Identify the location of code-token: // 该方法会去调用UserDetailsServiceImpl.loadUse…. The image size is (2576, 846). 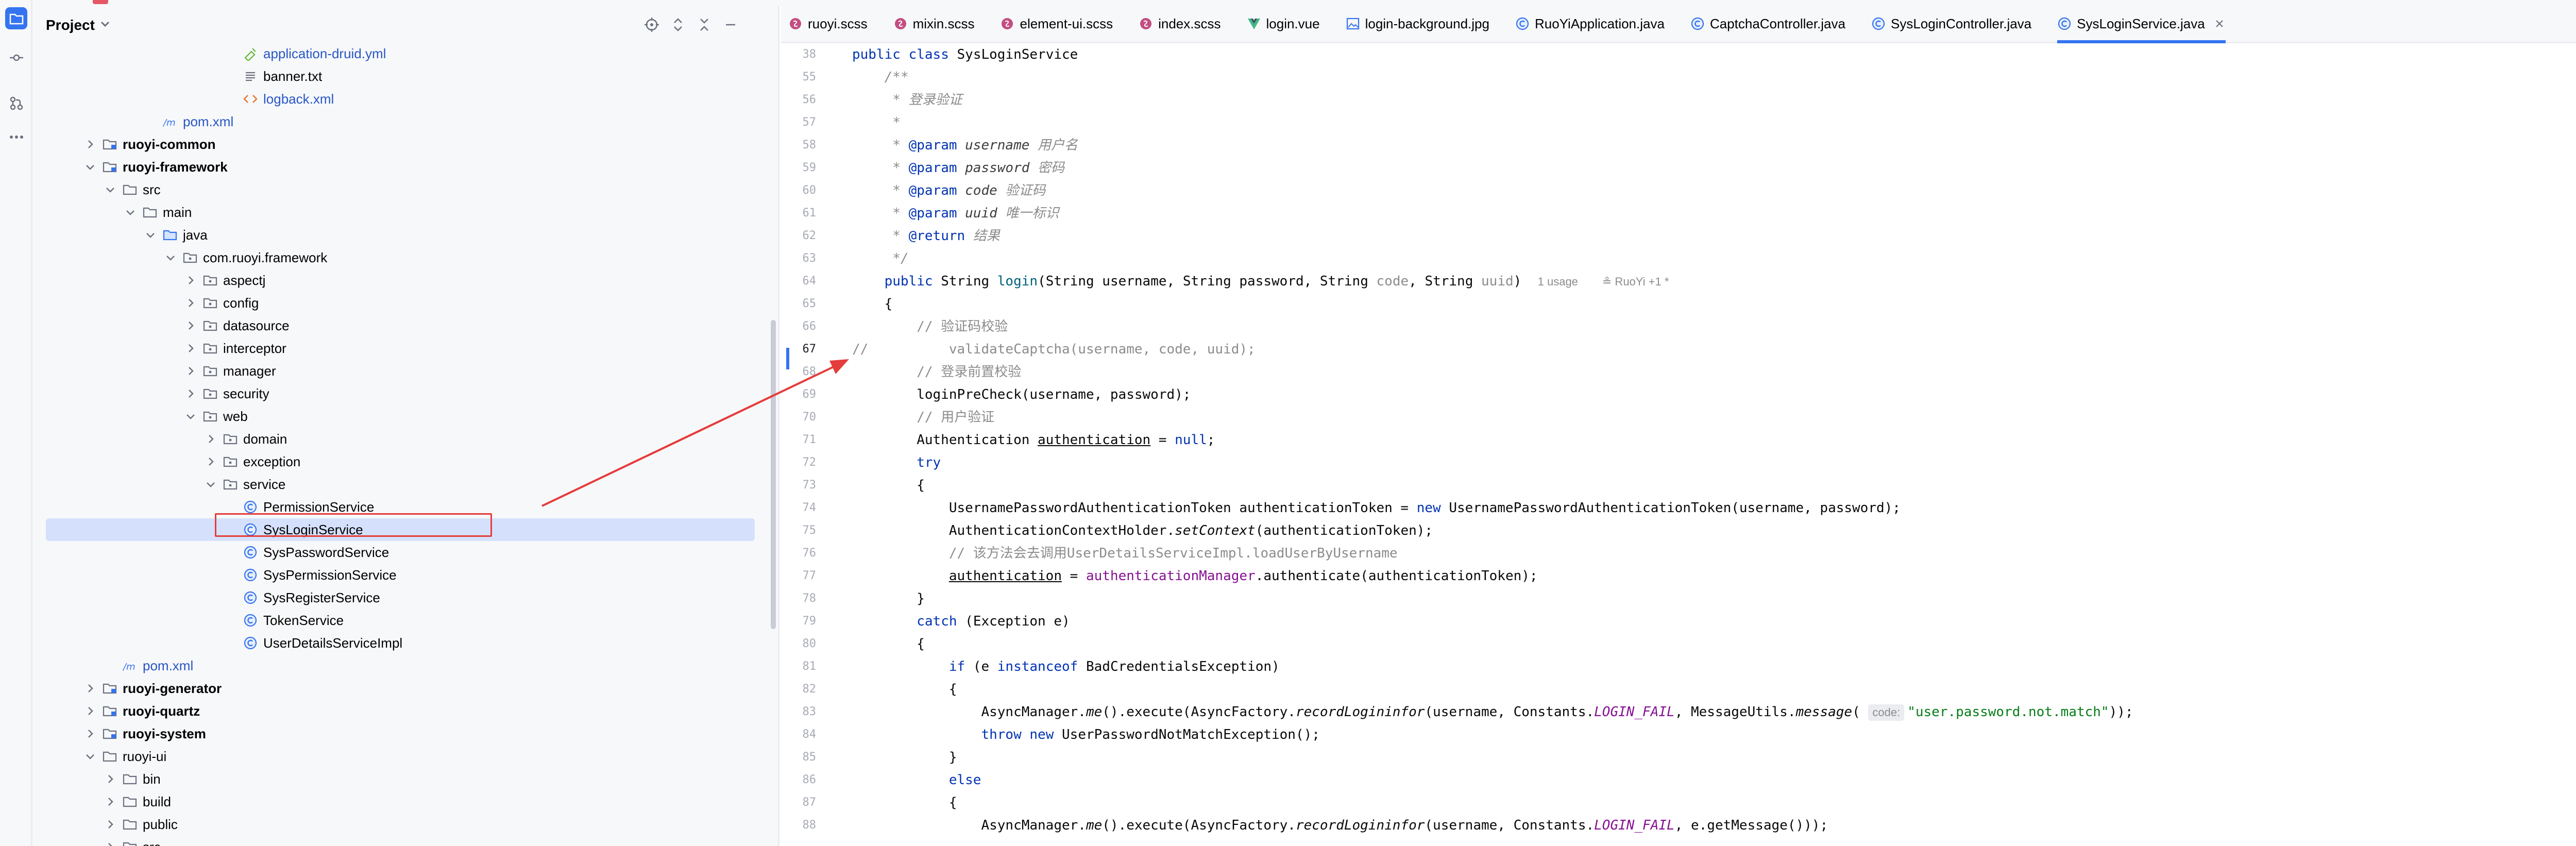
(1173, 553).